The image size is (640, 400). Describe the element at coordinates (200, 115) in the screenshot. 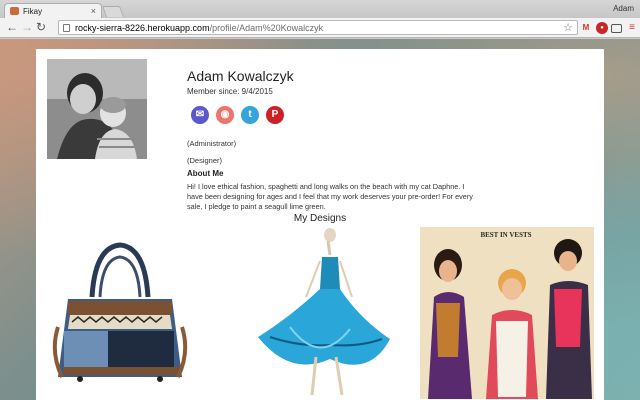

I see `email-icon: ✉` at that location.